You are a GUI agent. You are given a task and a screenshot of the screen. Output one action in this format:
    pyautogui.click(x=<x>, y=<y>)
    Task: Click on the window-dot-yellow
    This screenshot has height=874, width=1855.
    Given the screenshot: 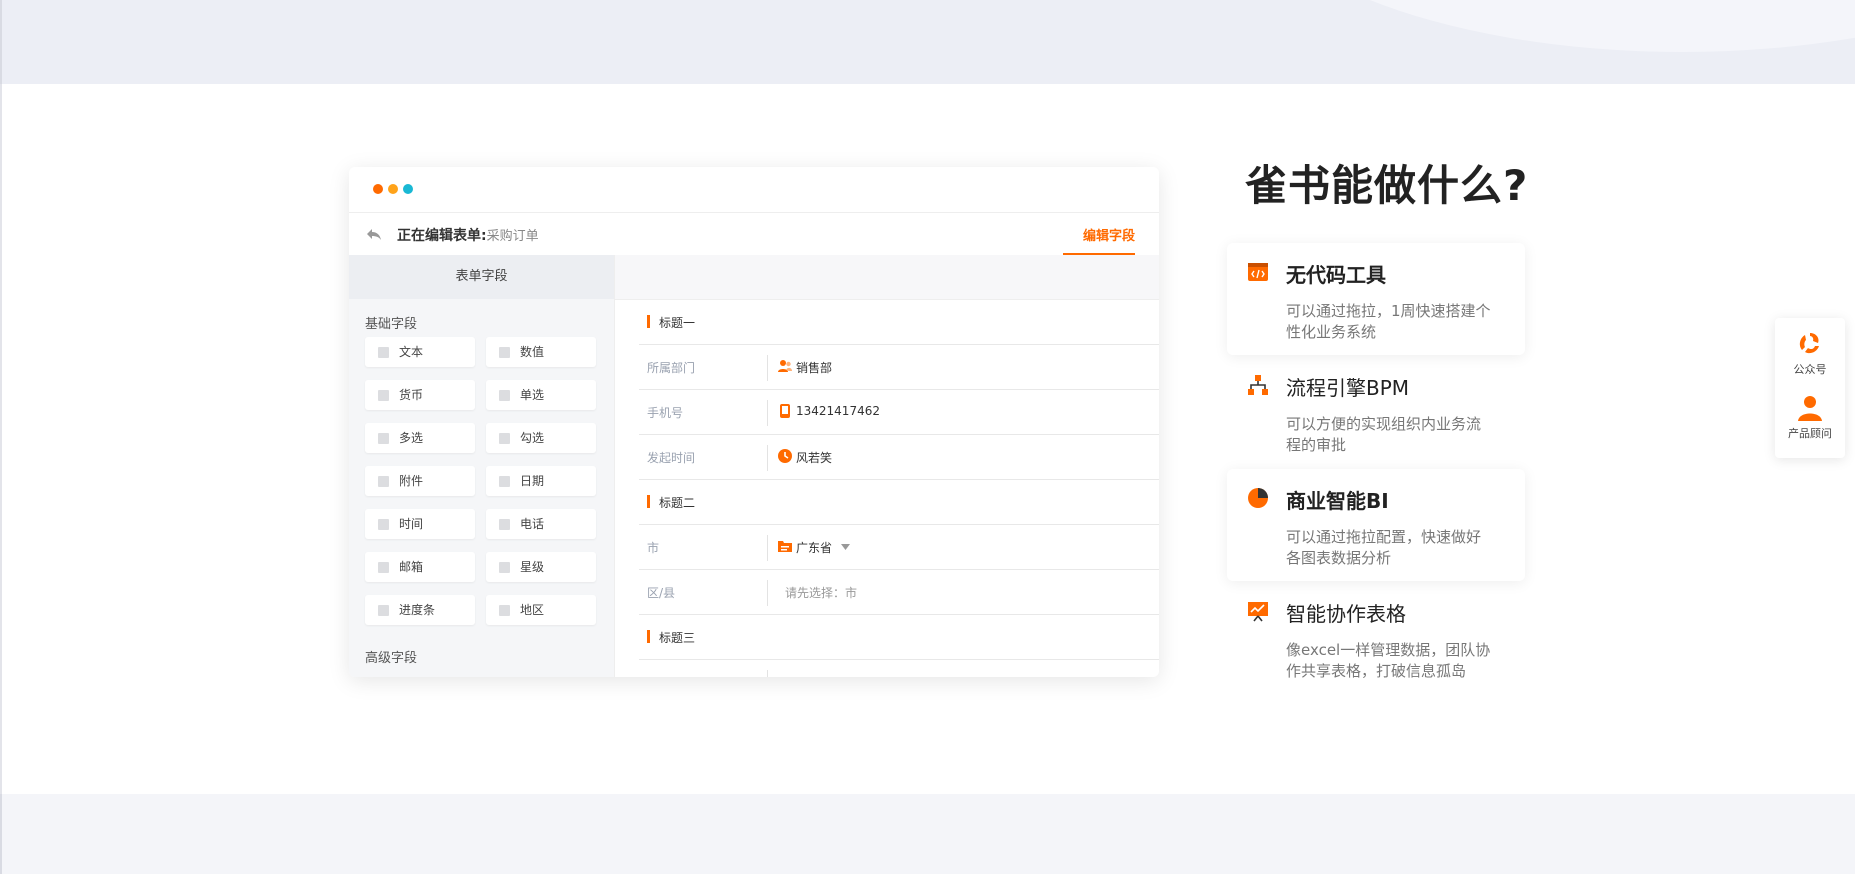 What is the action you would take?
    pyautogui.click(x=393, y=189)
    